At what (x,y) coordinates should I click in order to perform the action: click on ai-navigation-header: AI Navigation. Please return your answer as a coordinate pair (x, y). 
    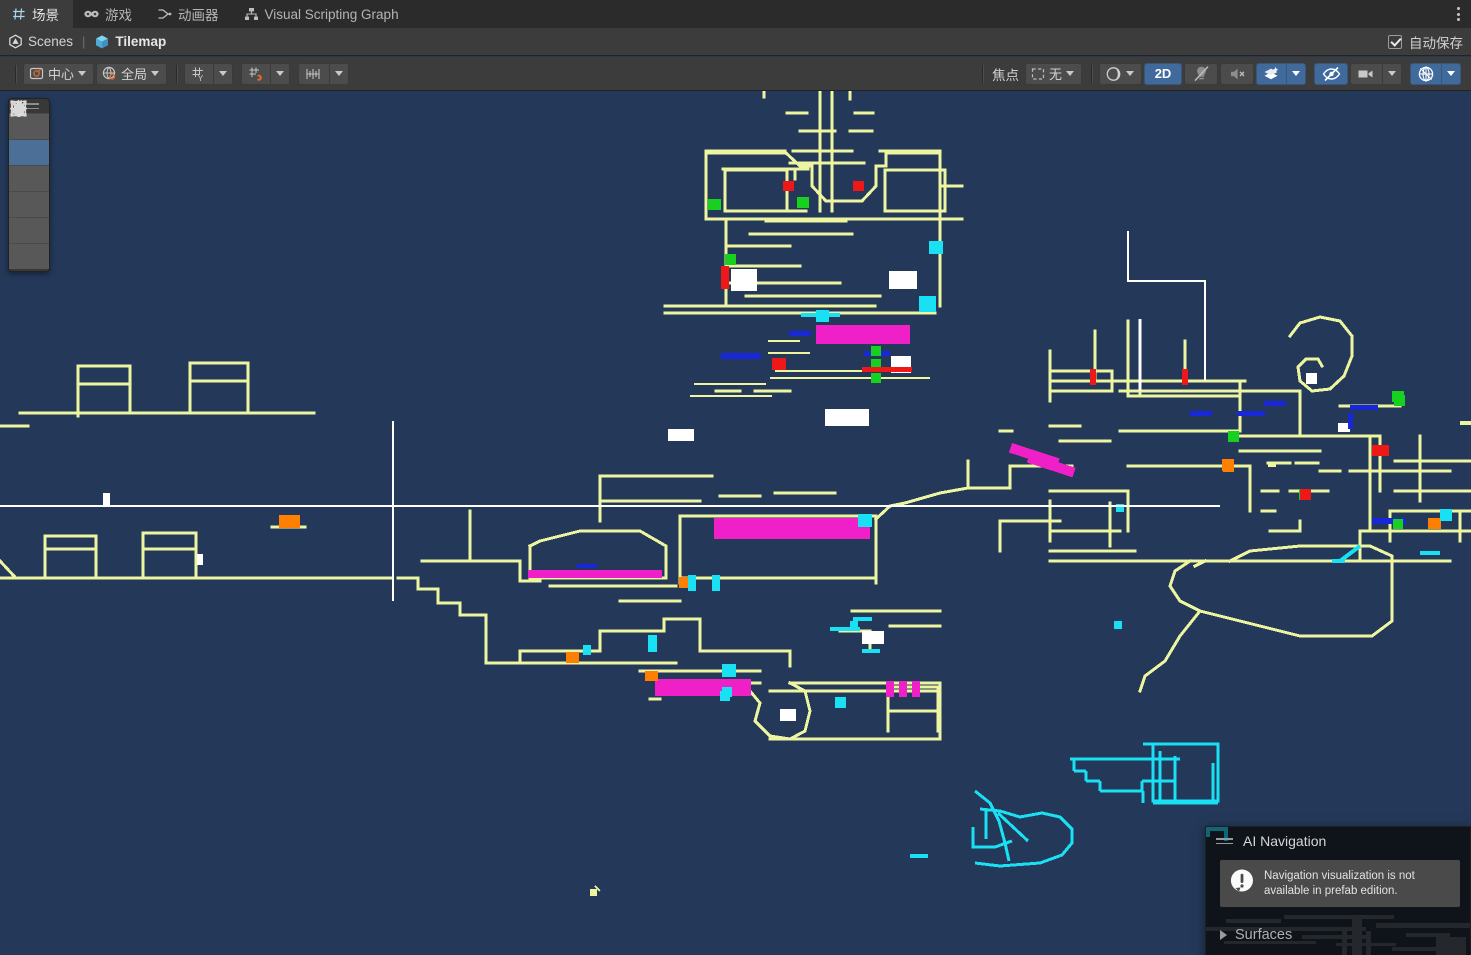
    Looking at the image, I should click on (1338, 841).